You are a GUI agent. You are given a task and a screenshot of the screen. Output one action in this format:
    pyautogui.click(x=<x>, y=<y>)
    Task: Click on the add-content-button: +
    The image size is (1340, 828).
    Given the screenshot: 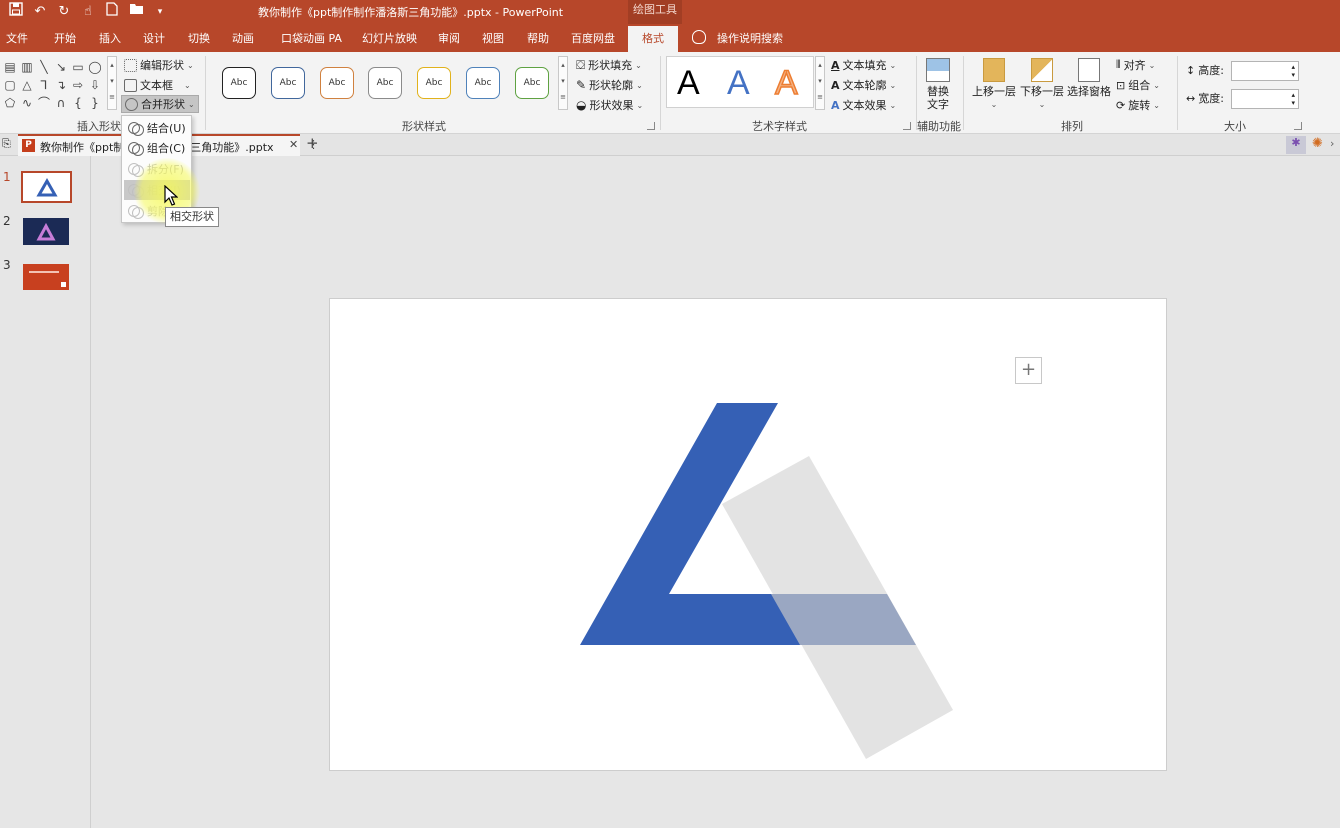 What is the action you would take?
    pyautogui.click(x=1028, y=370)
    